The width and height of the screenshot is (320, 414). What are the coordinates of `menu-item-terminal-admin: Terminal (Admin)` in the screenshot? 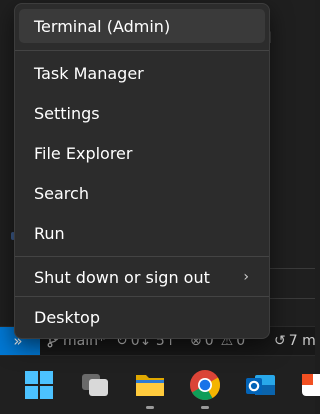 It's located at (142, 26).